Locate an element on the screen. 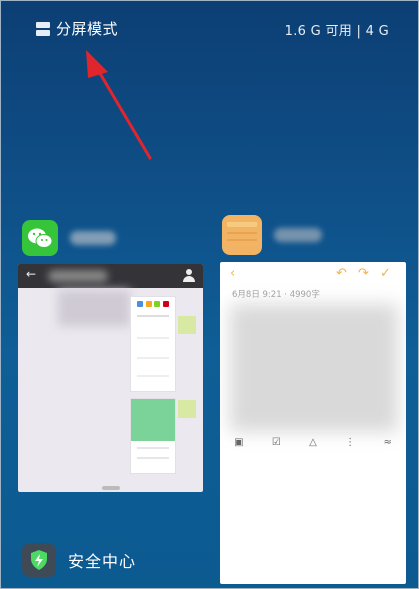 This screenshot has height=589, width=419. more-icon: ⋮ is located at coordinates (350, 442).